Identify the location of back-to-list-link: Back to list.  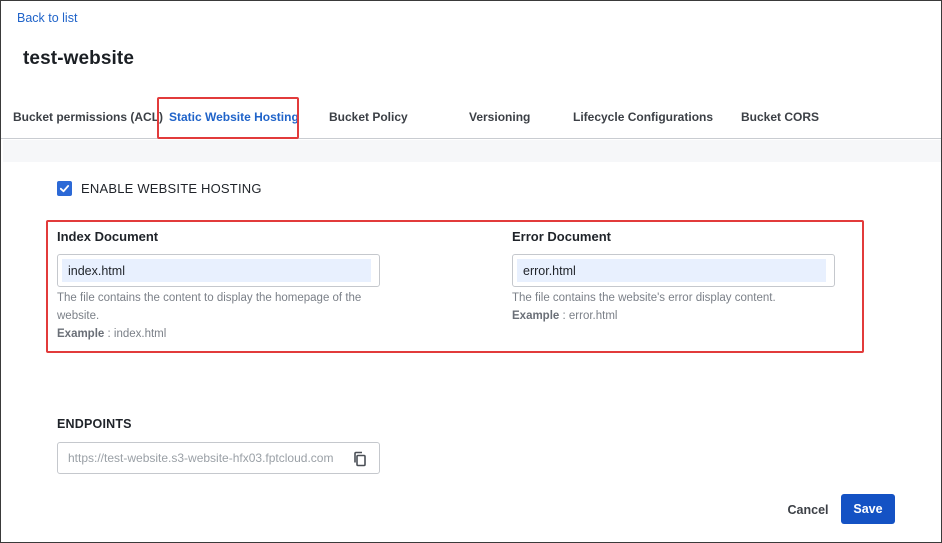
(47, 18).